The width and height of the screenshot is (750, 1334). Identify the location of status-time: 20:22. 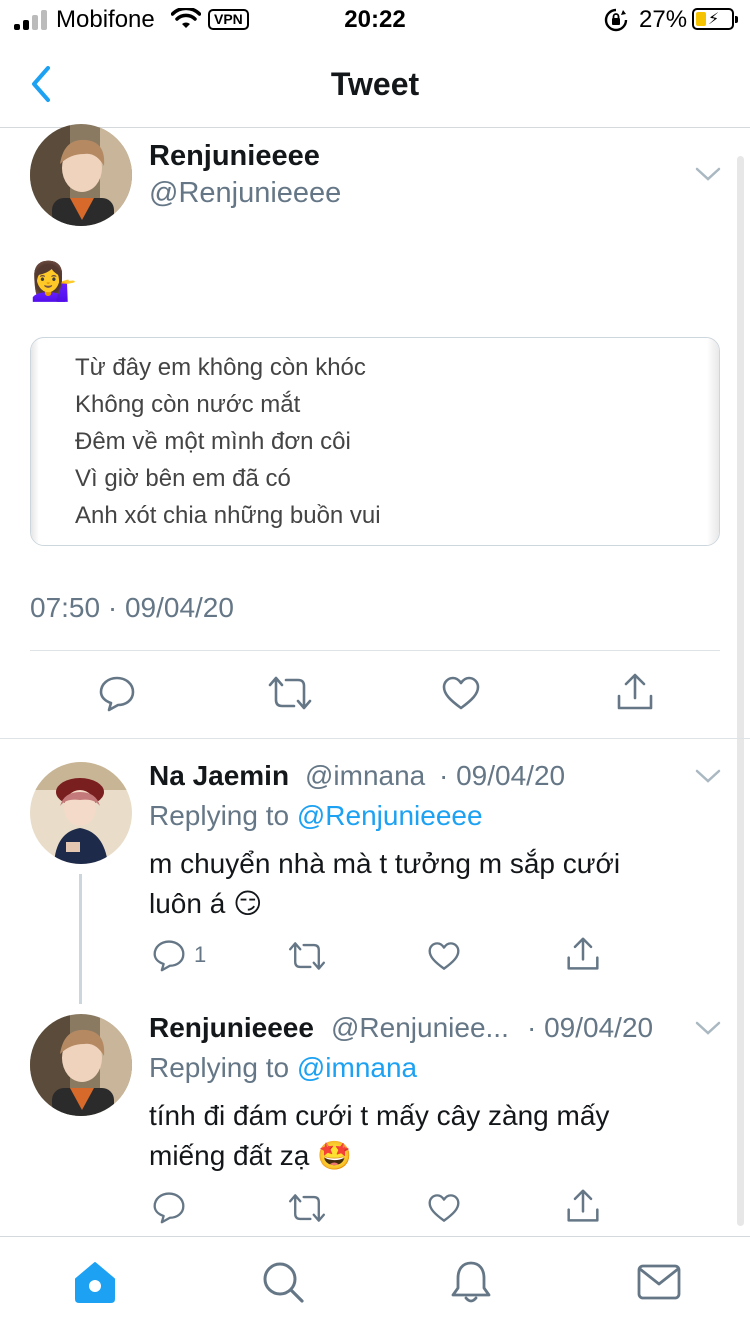
(375, 19).